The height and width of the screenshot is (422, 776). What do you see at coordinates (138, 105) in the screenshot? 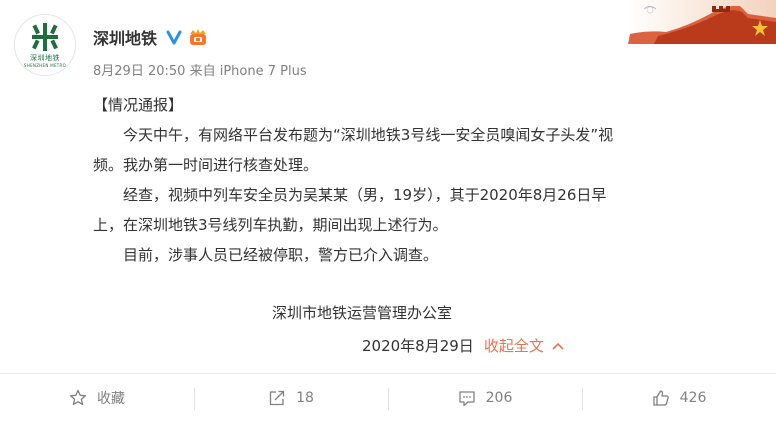
I see `post-heading: 【情况通报】` at bounding box center [138, 105].